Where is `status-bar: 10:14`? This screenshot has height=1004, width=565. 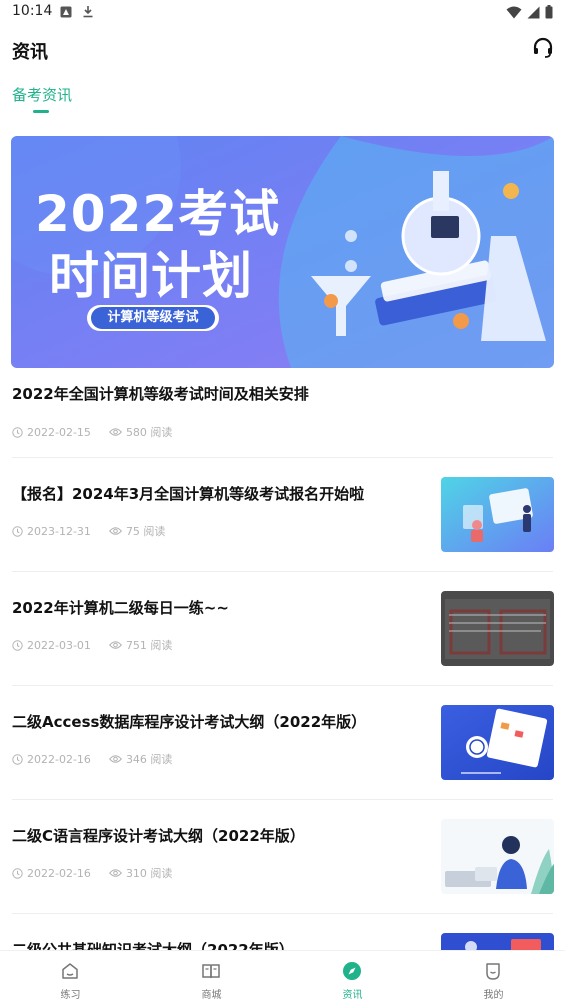 status-bar: 10:14 is located at coordinates (282, 12).